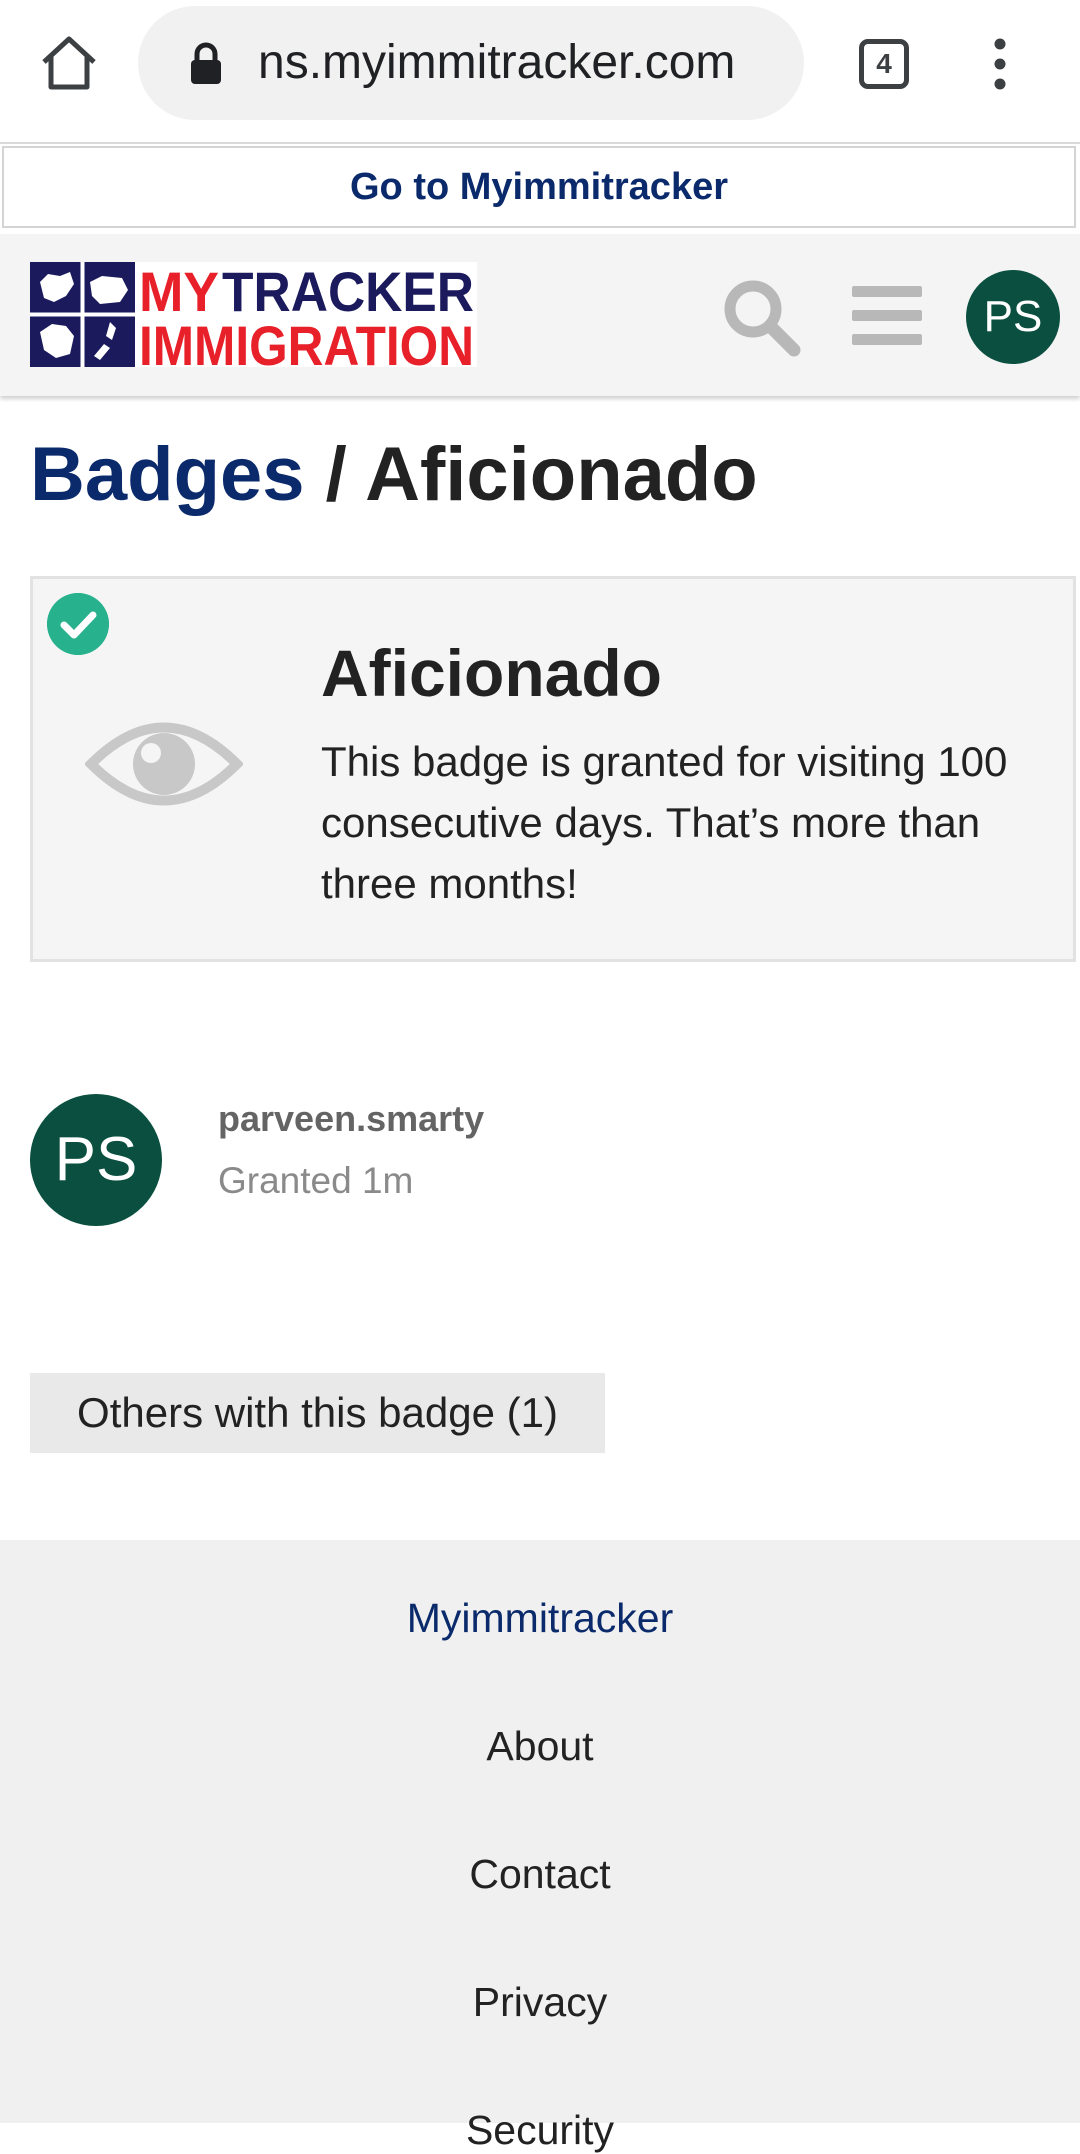 The height and width of the screenshot is (2154, 1080). What do you see at coordinates (540, 1874) in the screenshot?
I see `footer-link-contact: Contact` at bounding box center [540, 1874].